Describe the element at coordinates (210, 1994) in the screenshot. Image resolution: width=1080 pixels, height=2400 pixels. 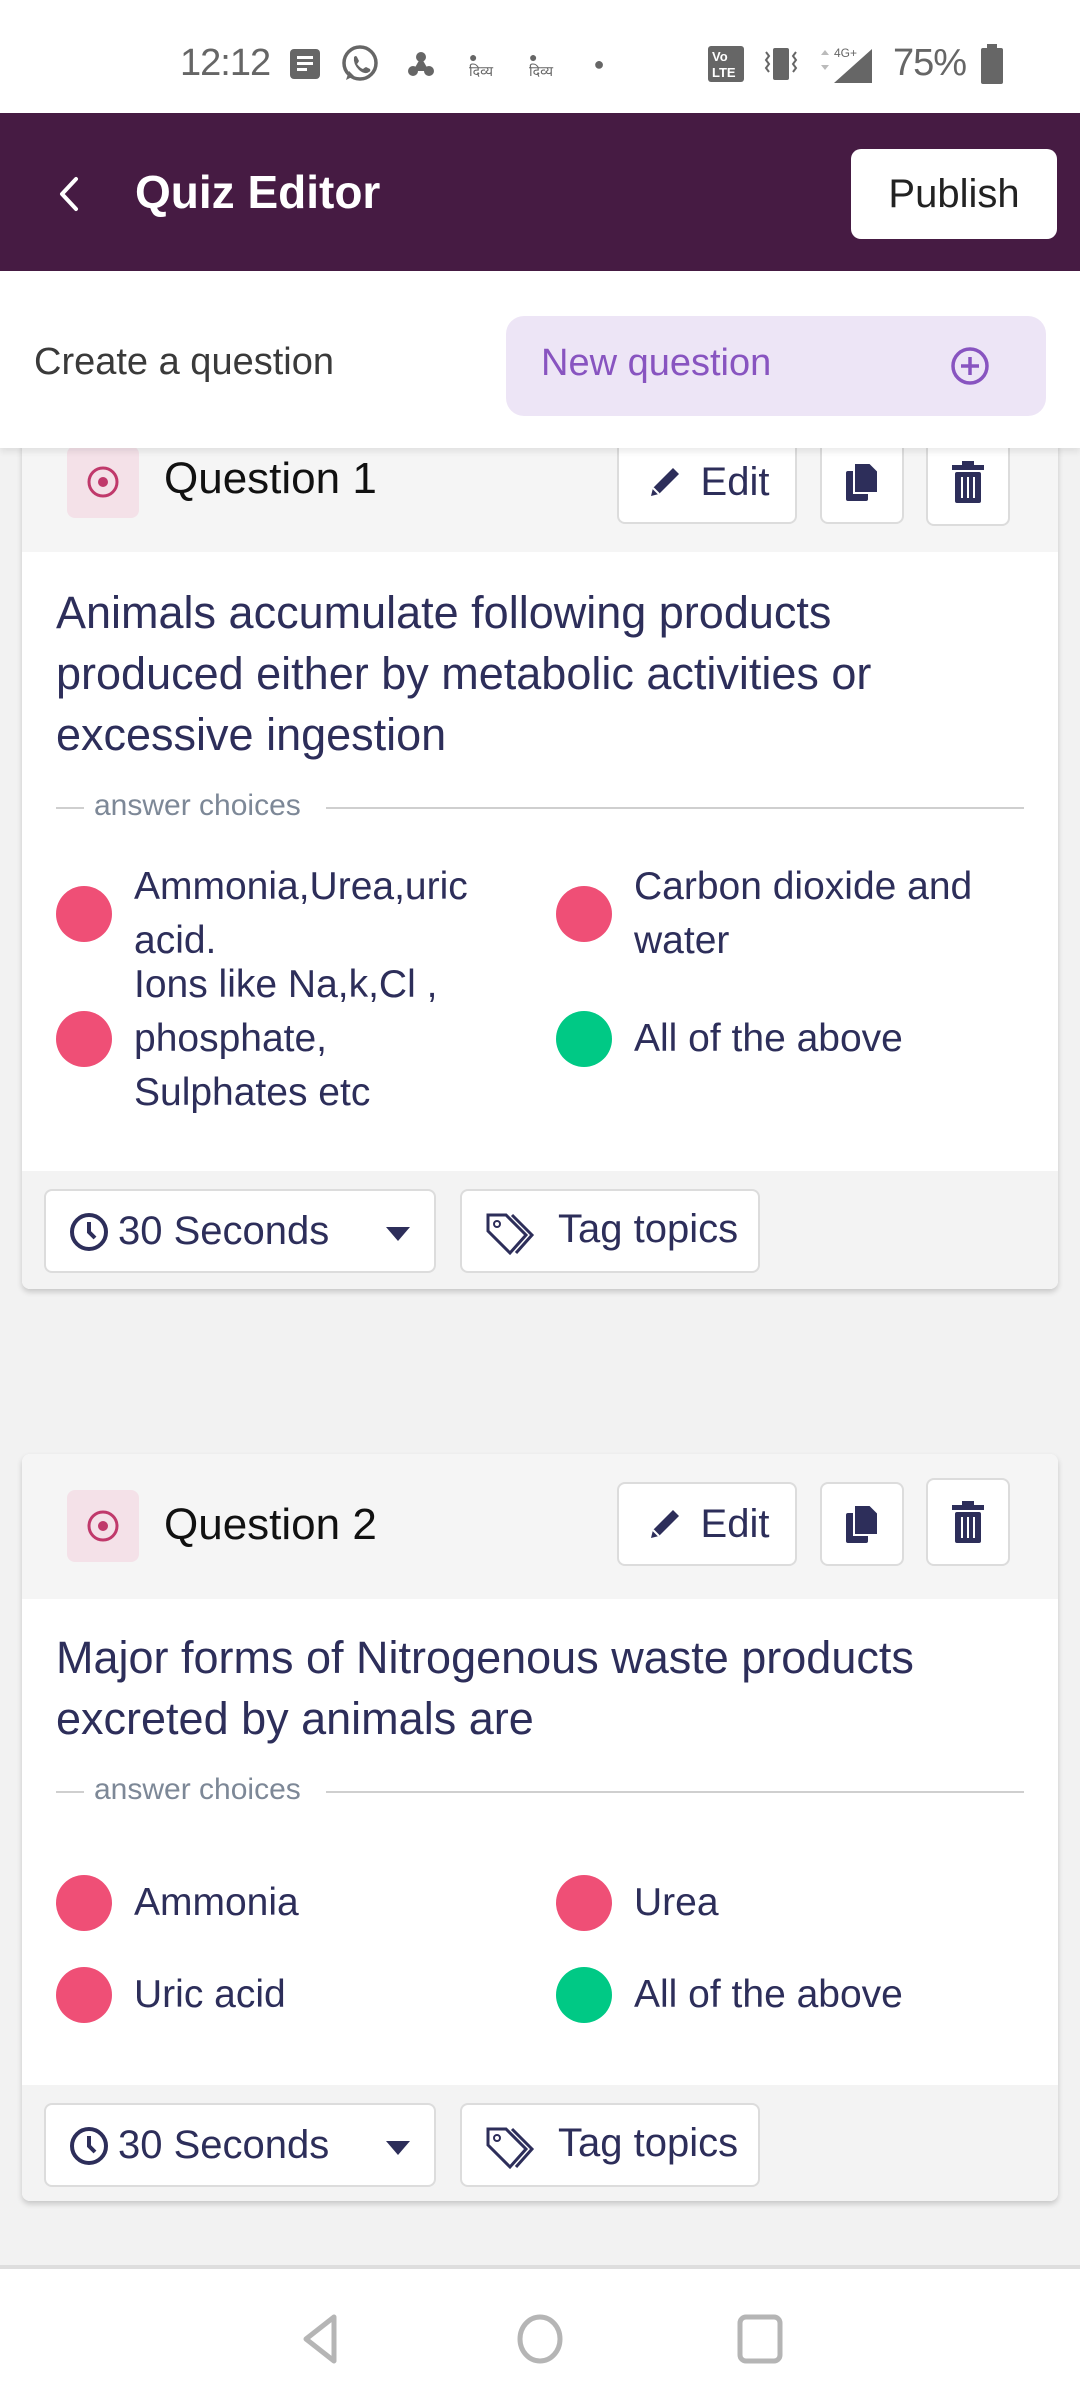
I see `choice-text: Uric acid` at that location.